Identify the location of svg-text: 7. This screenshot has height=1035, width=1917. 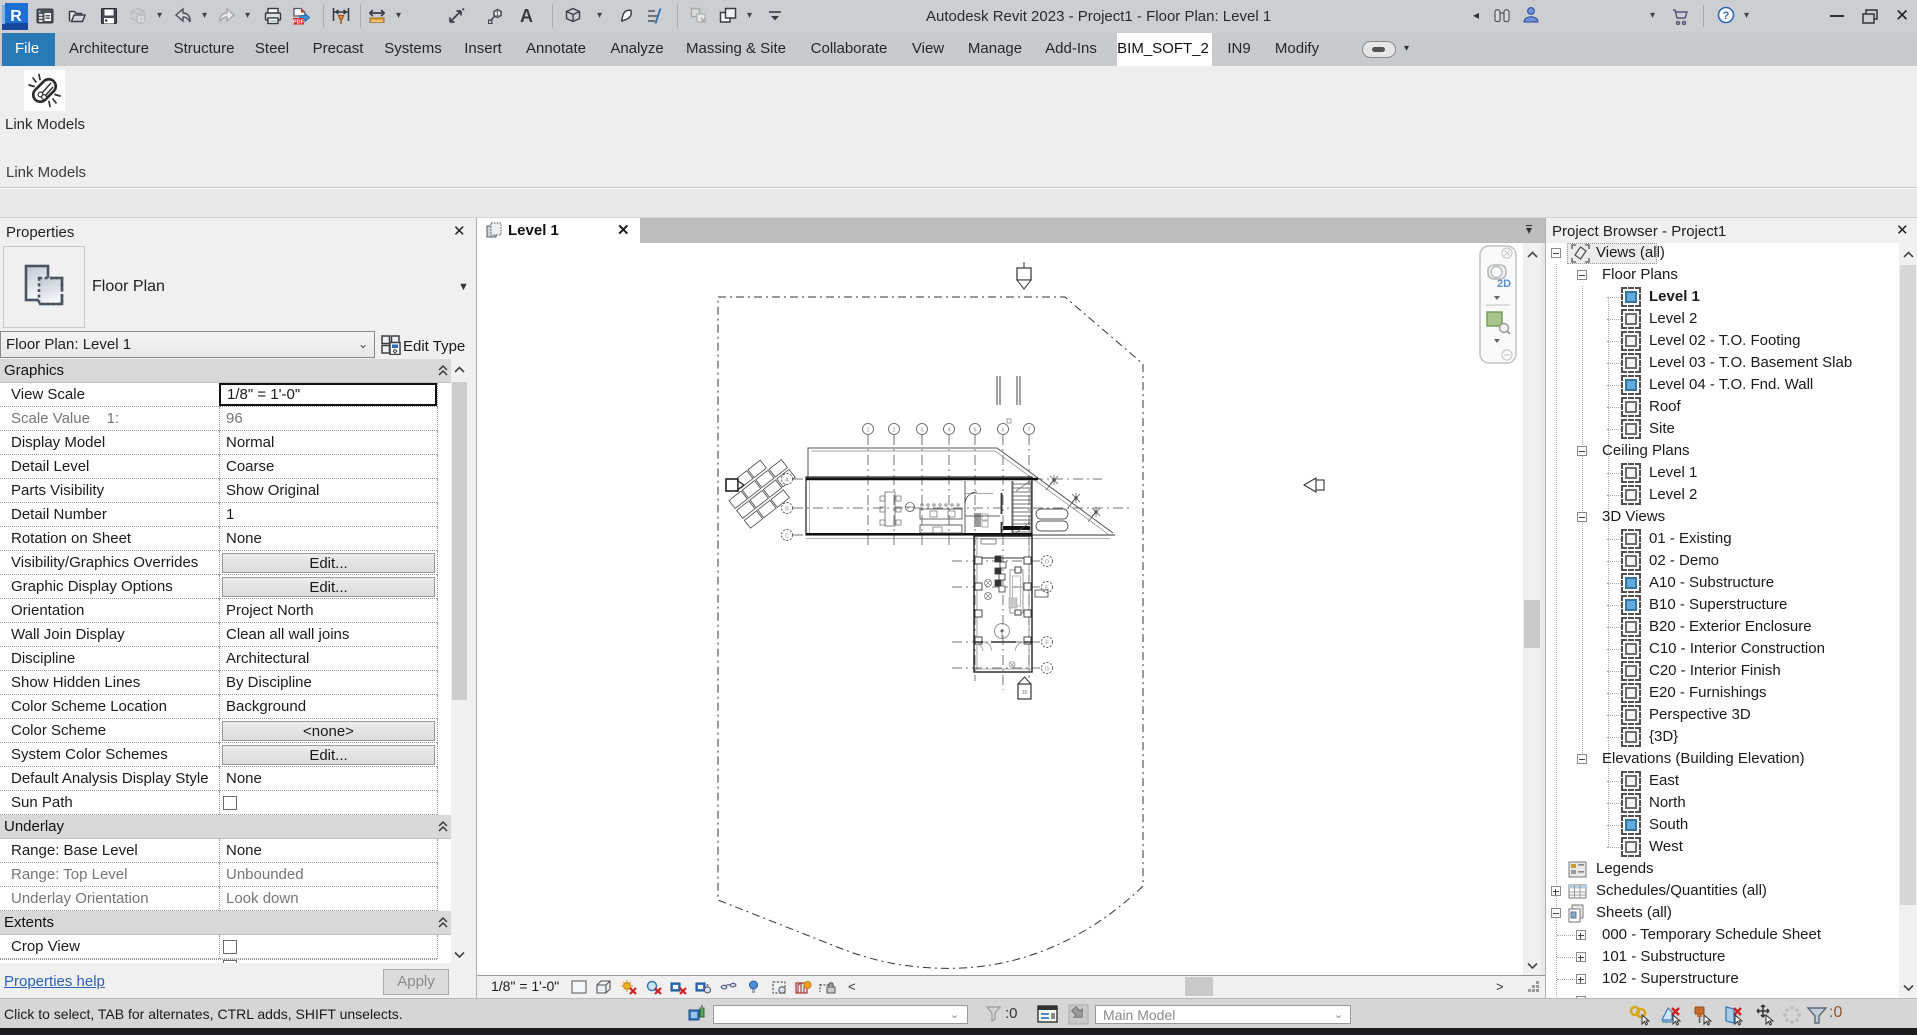
(1028, 431).